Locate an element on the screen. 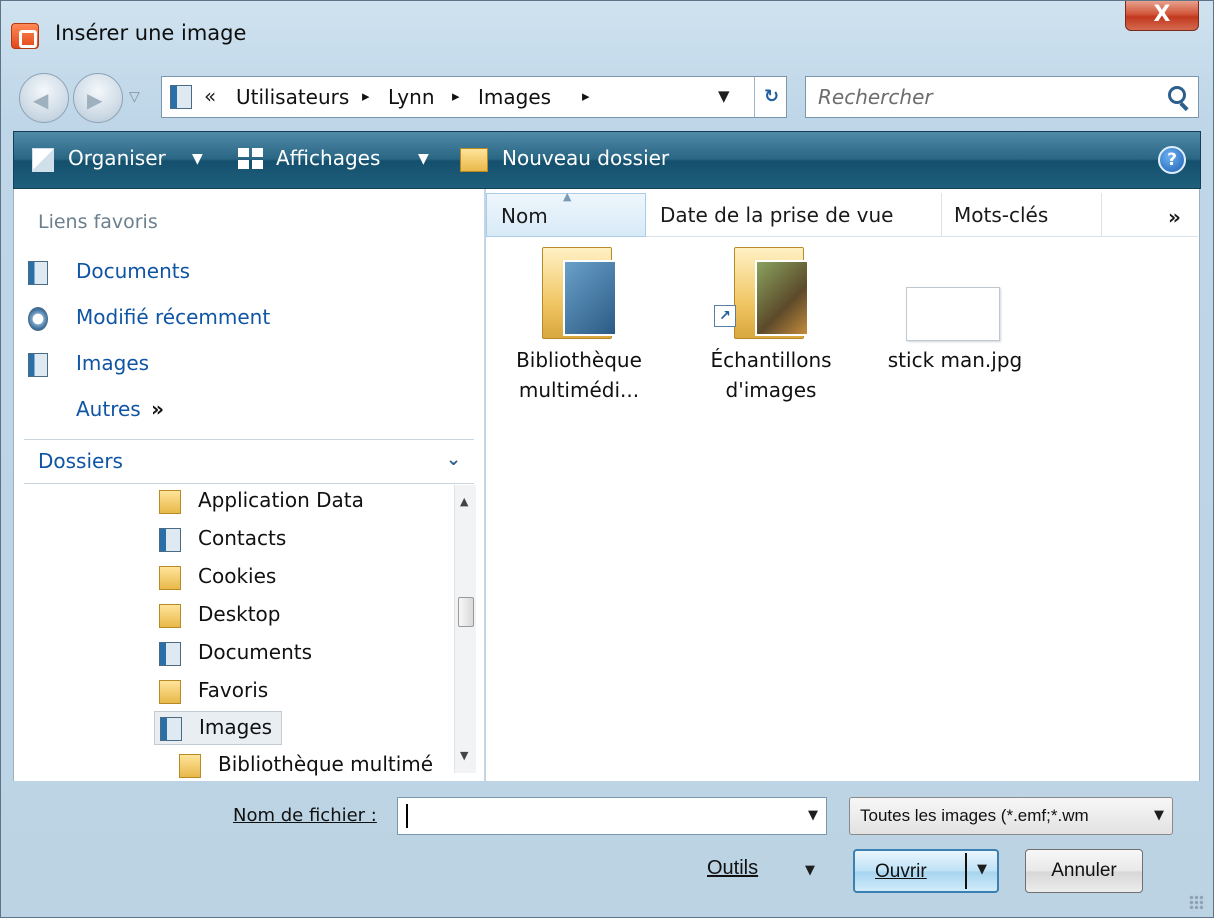 Image resolution: width=1214 pixels, height=918 pixels. scrollbar-thumb is located at coordinates (466, 612).